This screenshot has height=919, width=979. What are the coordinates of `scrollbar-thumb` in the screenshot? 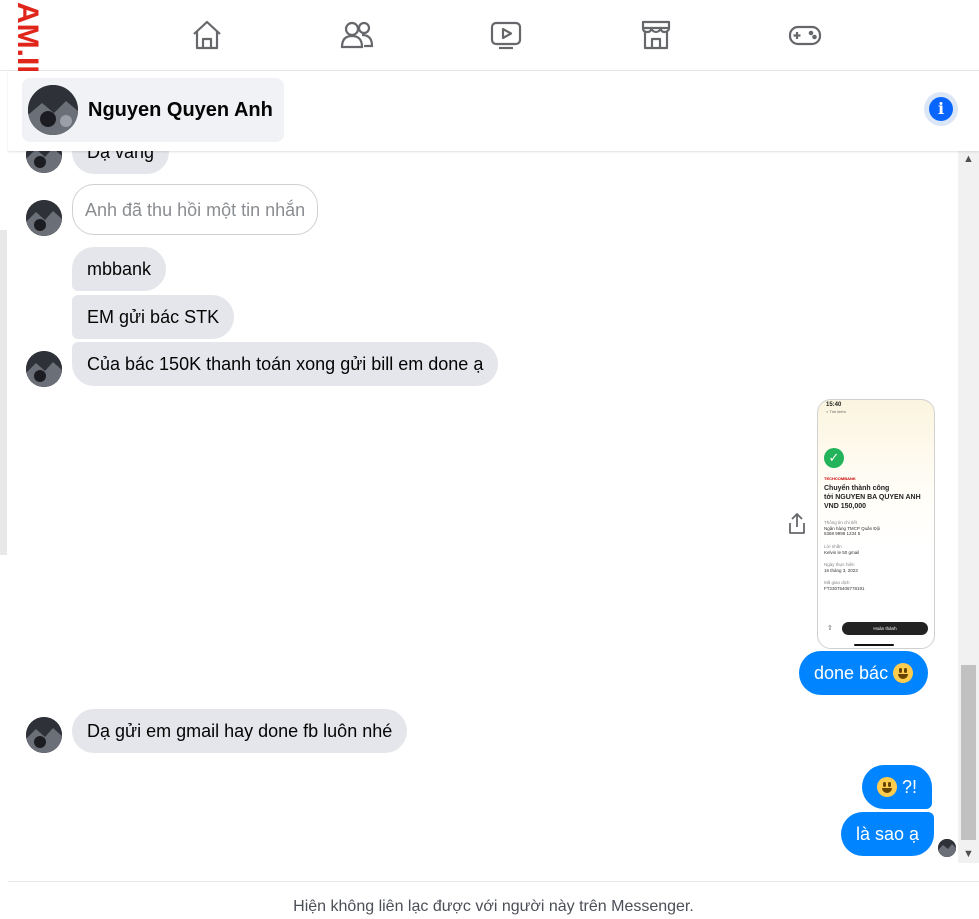 It's located at (968, 752).